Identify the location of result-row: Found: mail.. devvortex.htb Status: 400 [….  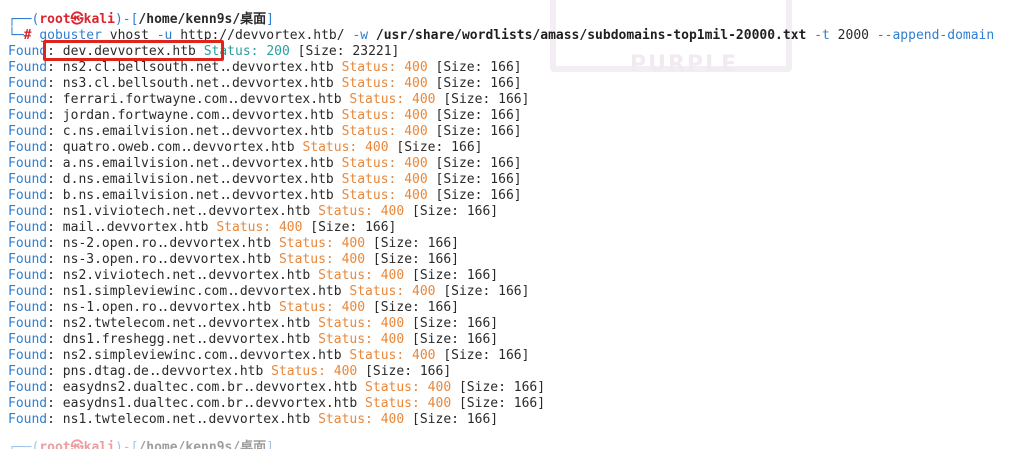
(202, 228).